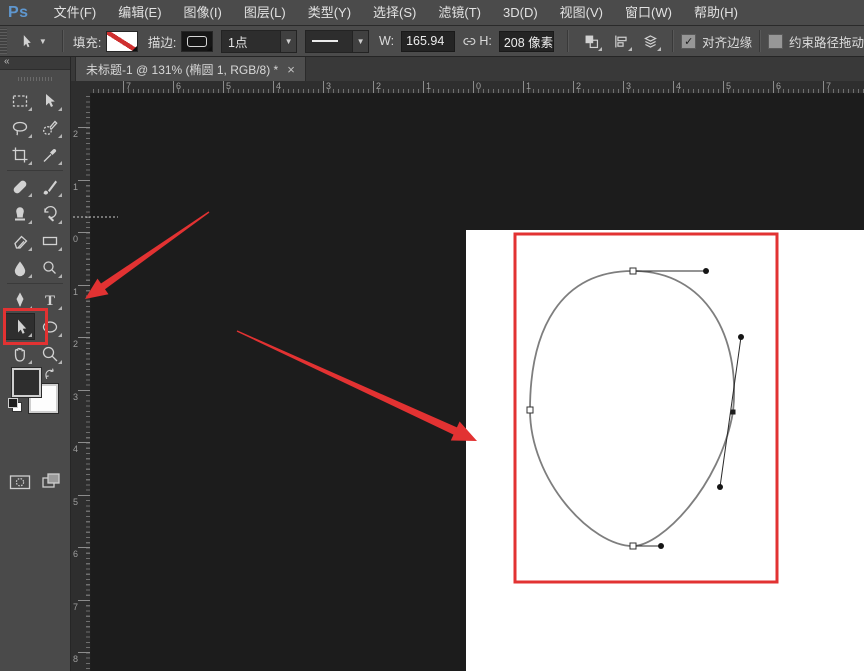 This screenshot has width=864, height=671. I want to click on tool-gradient, so click(50, 240).